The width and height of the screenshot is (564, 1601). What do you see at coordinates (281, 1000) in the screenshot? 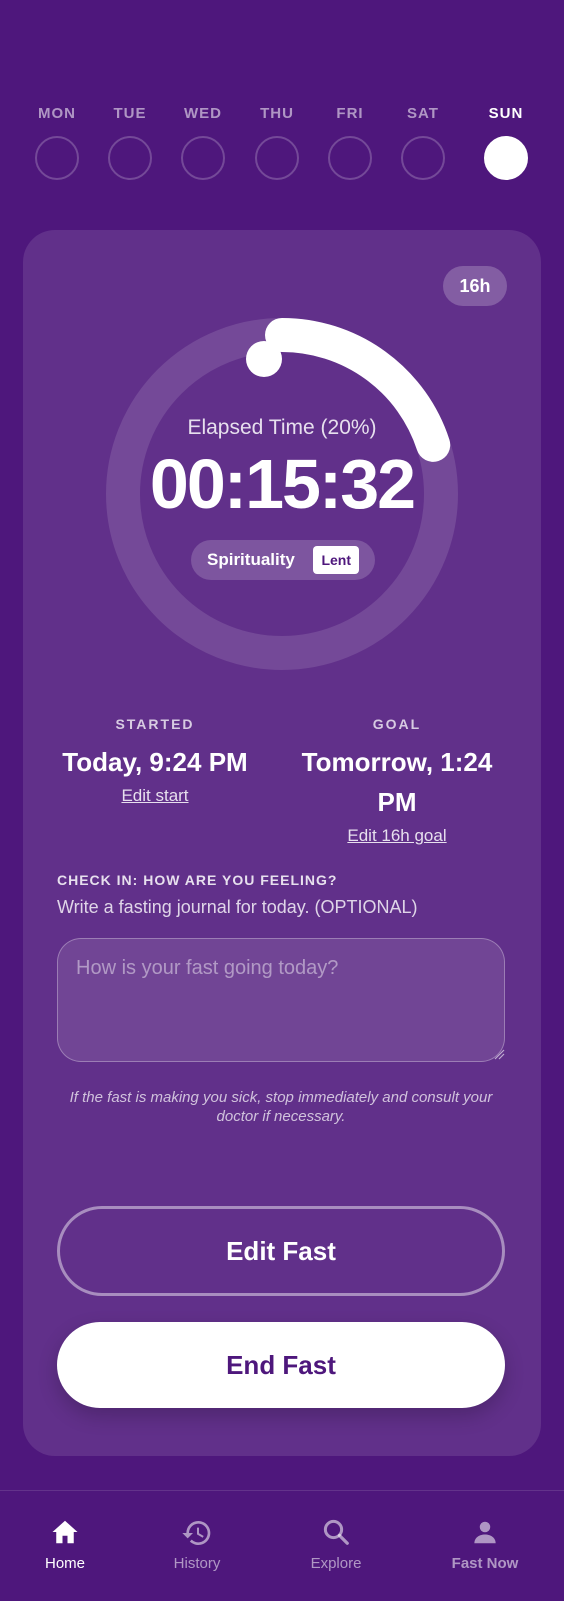
I see `journal-textarea` at bounding box center [281, 1000].